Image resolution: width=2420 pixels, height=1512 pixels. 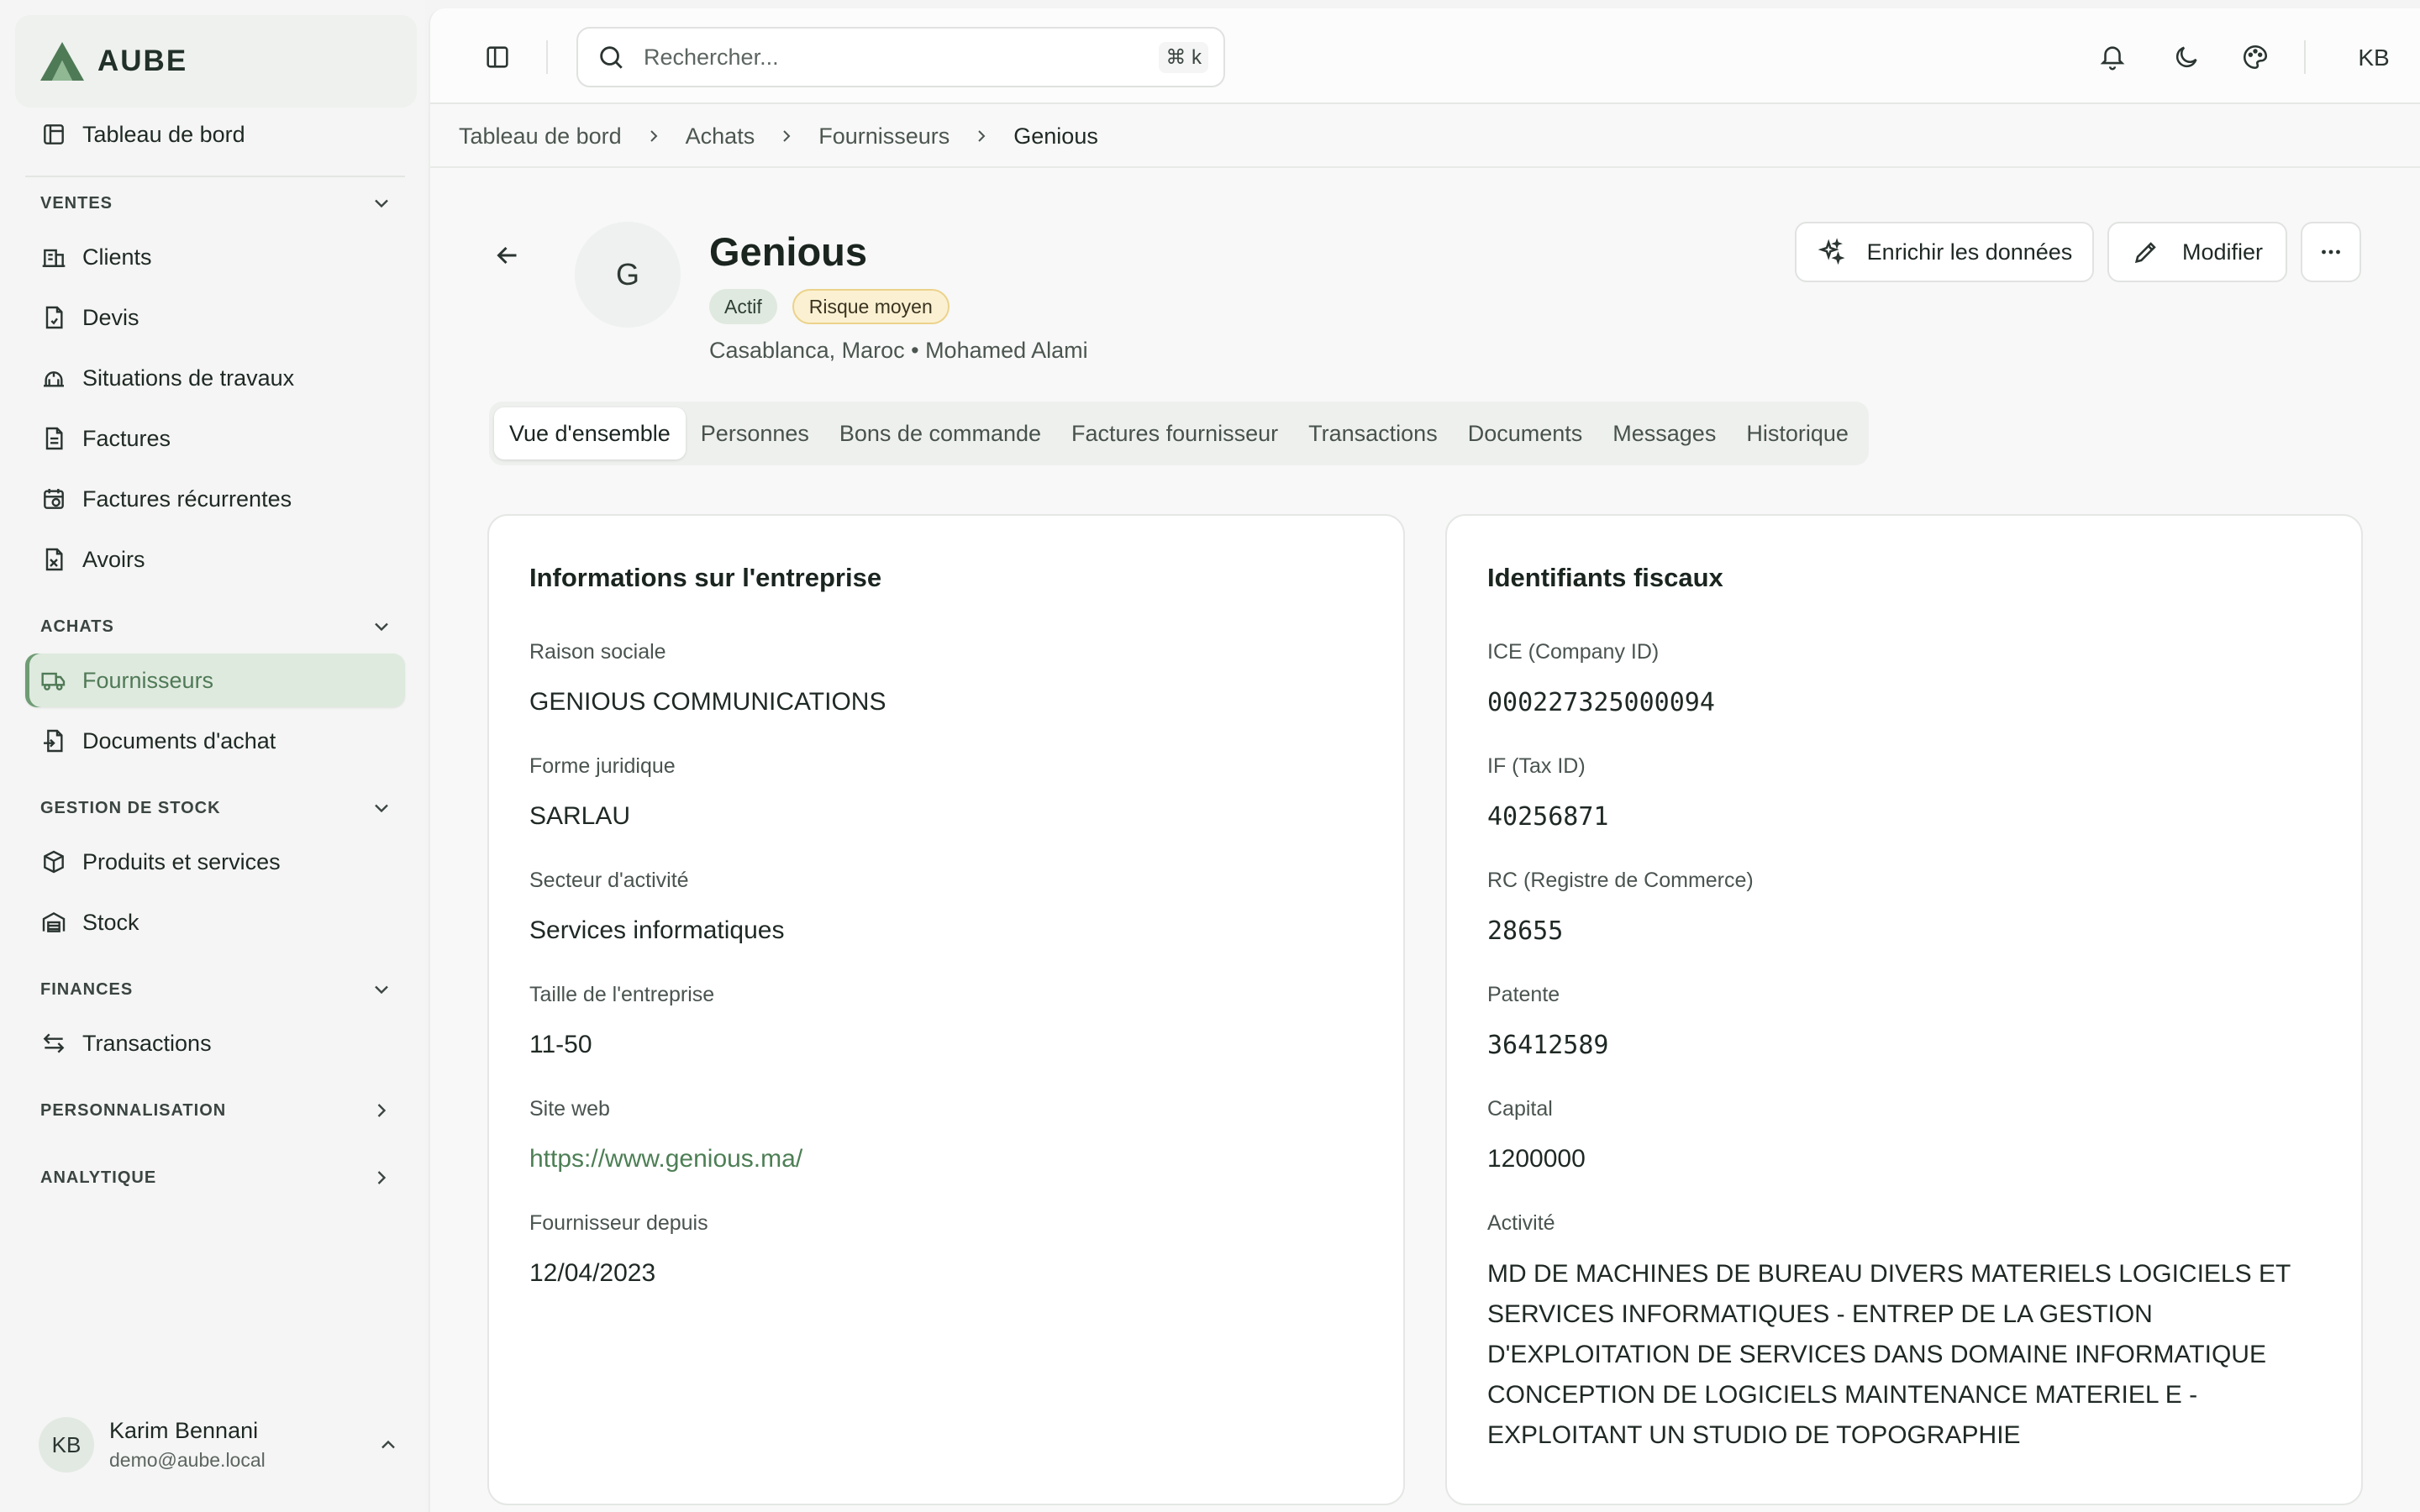 What do you see at coordinates (597, 652) in the screenshot?
I see `field-label: Raison sociale` at bounding box center [597, 652].